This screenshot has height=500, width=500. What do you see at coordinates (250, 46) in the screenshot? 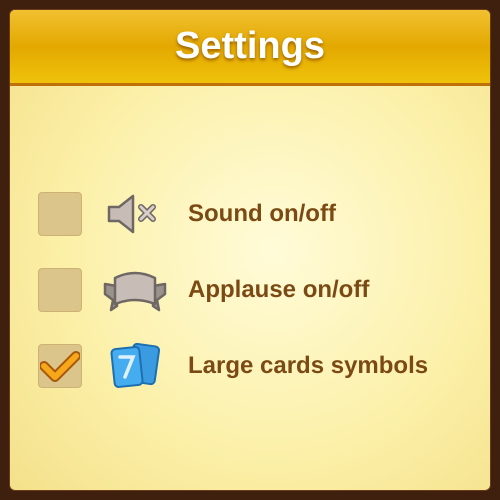
I see `panel-title: Settings` at bounding box center [250, 46].